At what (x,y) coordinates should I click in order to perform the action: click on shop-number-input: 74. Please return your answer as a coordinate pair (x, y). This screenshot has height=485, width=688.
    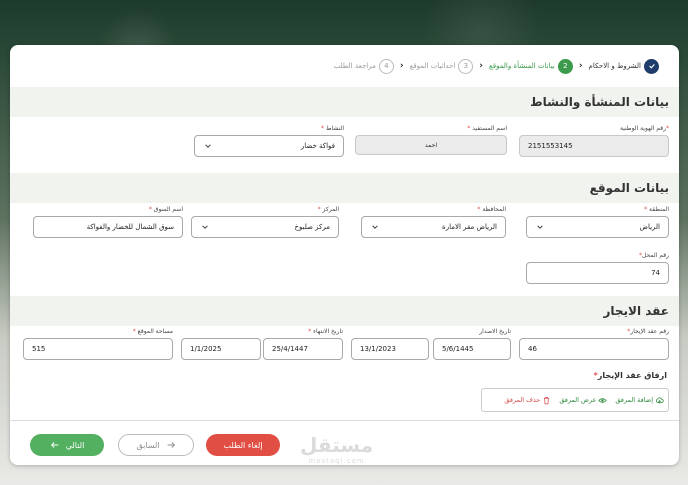
    Looking at the image, I should click on (597, 273).